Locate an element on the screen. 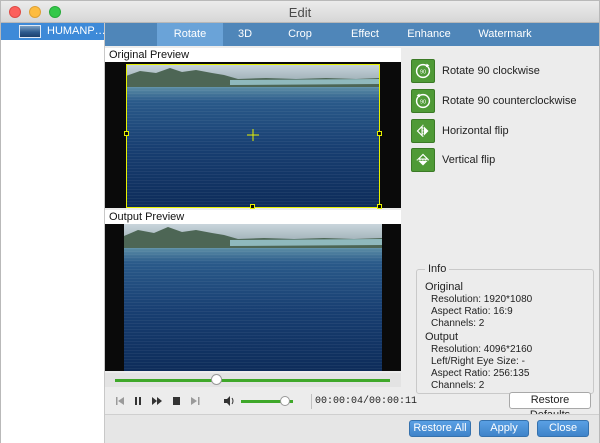  vertical-flip-icon is located at coordinates (423, 160).